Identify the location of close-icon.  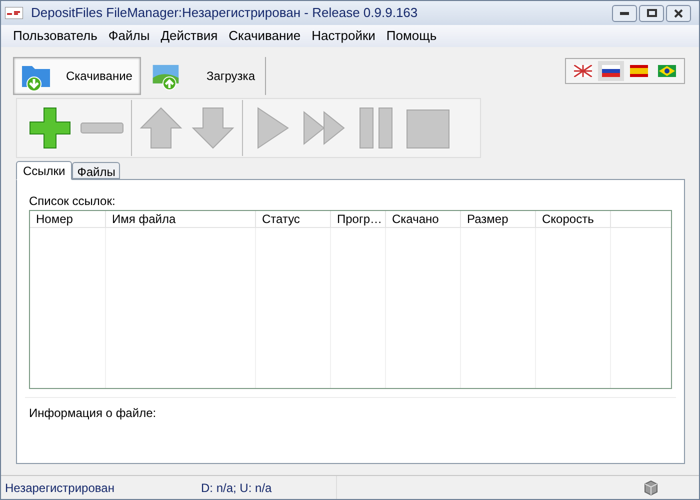
(678, 13).